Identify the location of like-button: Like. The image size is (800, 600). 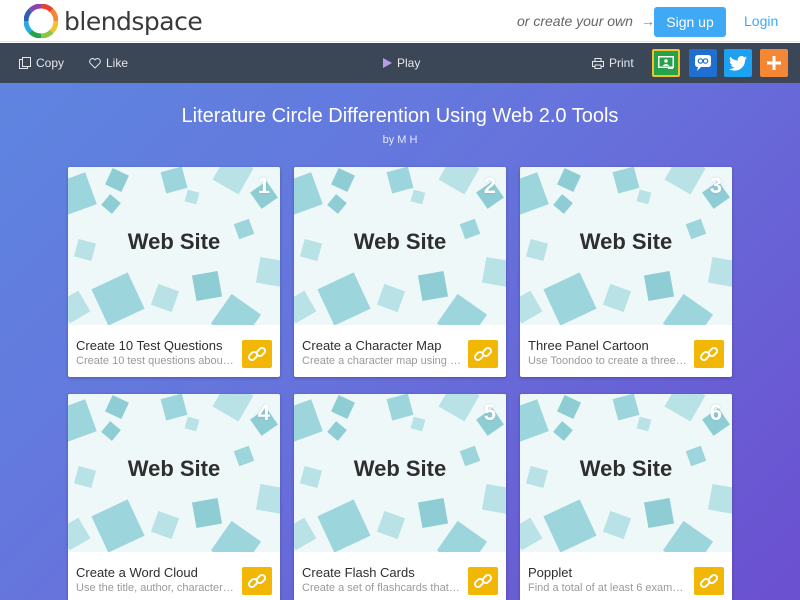
(108, 63).